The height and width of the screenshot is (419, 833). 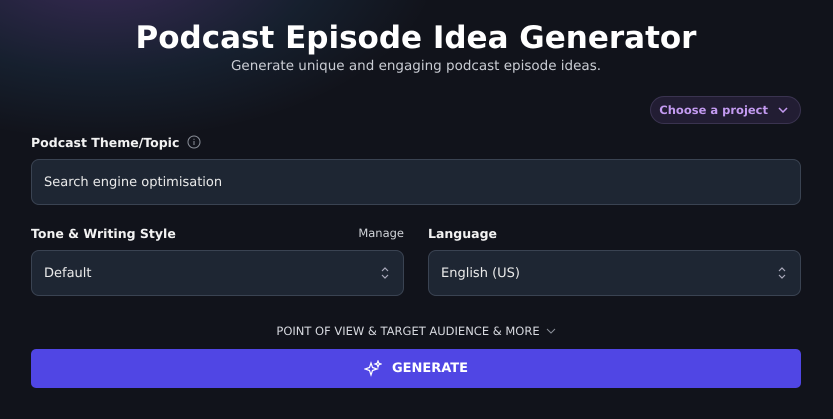 What do you see at coordinates (783, 110) in the screenshot?
I see `chevron-down-icon` at bounding box center [783, 110].